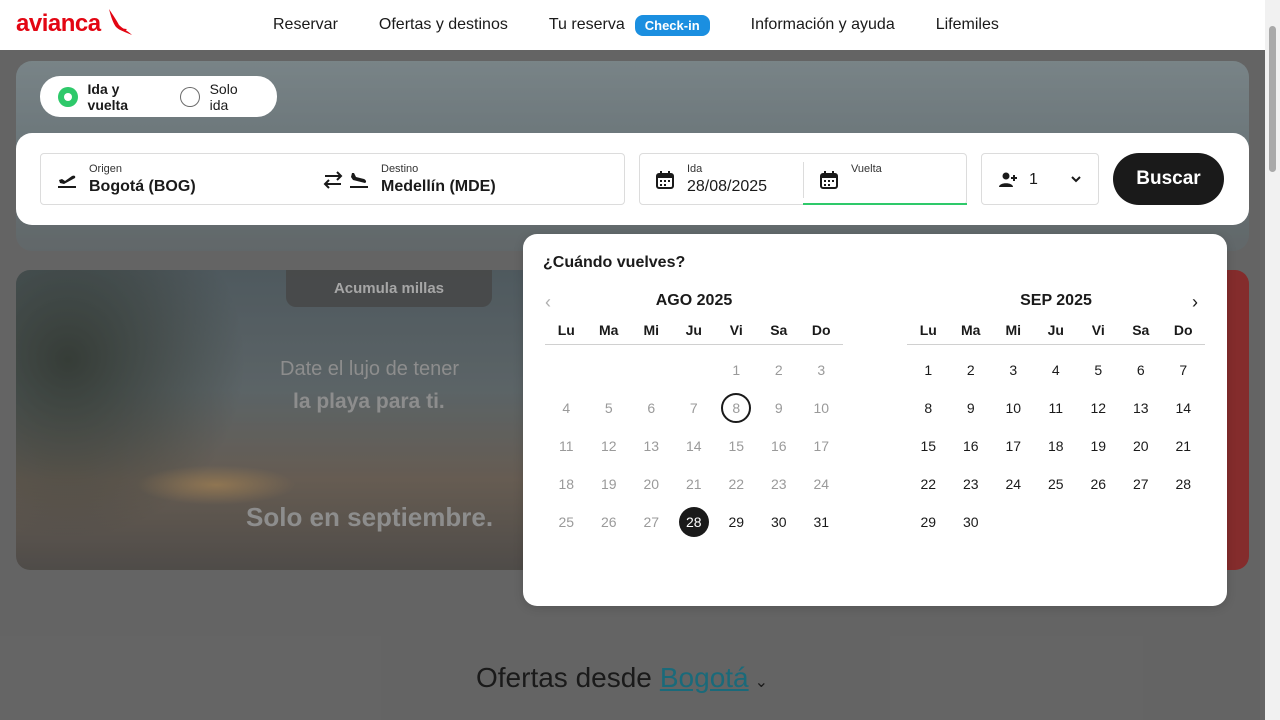 The image size is (1280, 720). What do you see at coordinates (125, 97) in the screenshot?
I see `round-trip-label: Ida y vuelta` at bounding box center [125, 97].